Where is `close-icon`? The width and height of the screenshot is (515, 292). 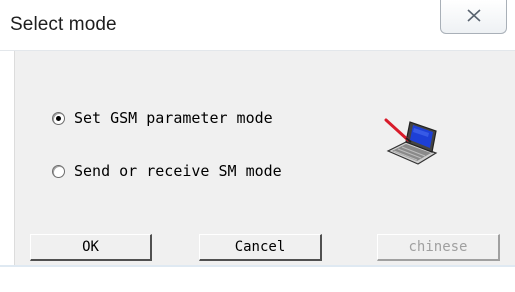
close-icon is located at coordinates (474, 15).